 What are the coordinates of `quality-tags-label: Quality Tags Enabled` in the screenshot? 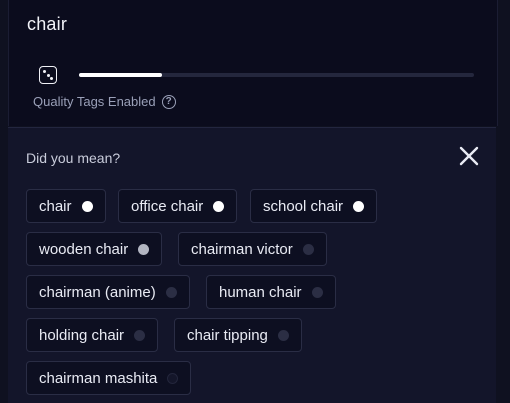 It's located at (94, 101).